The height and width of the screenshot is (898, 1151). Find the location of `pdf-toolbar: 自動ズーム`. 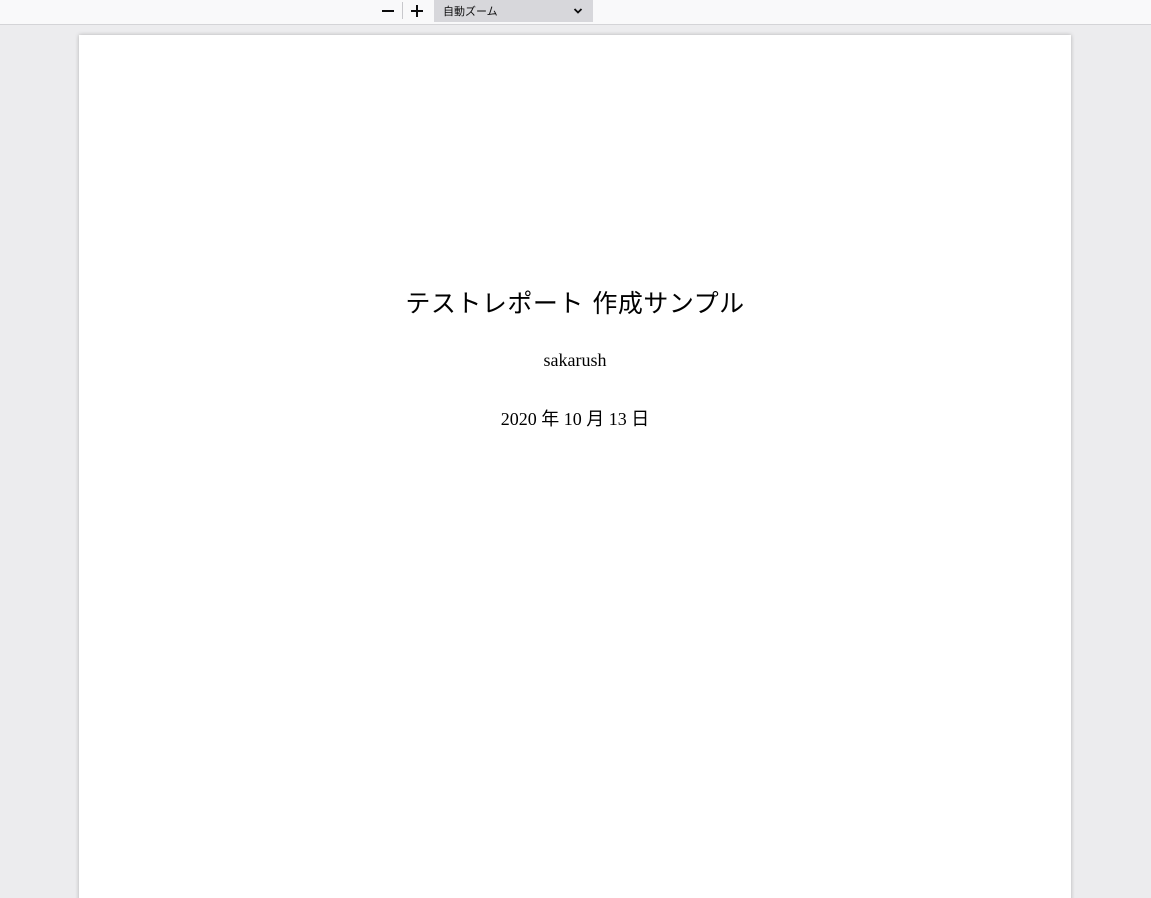

pdf-toolbar: 自動ズーム is located at coordinates (575, 12).